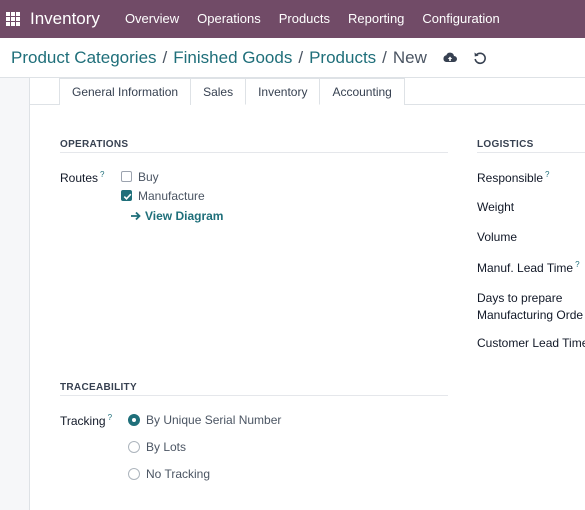 This screenshot has height=510, width=585. I want to click on breadcrumb-finished-goods: Finished Goods, so click(232, 58).